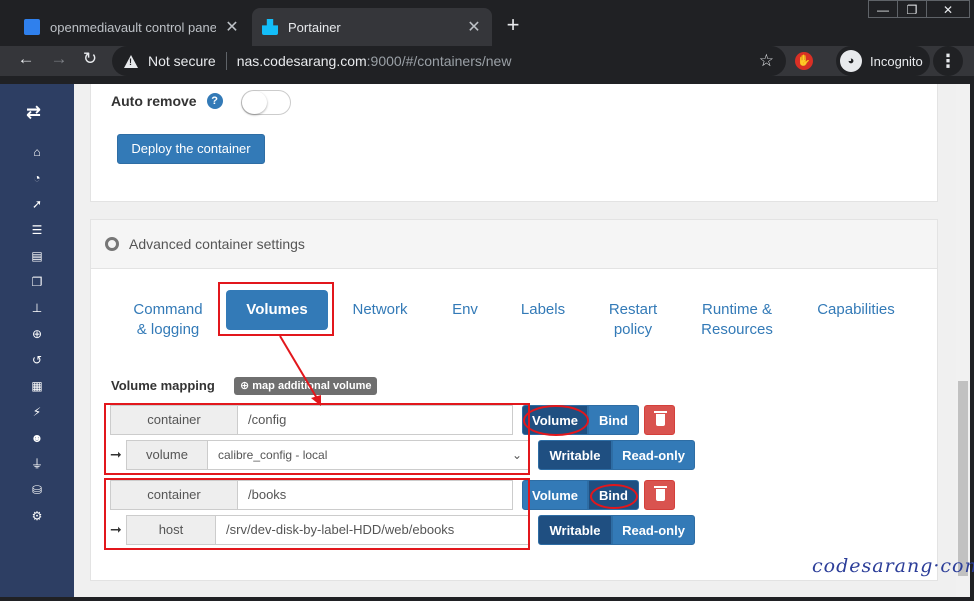  Describe the element at coordinates (37, 438) in the screenshot. I see `users-icon: ☻` at that location.